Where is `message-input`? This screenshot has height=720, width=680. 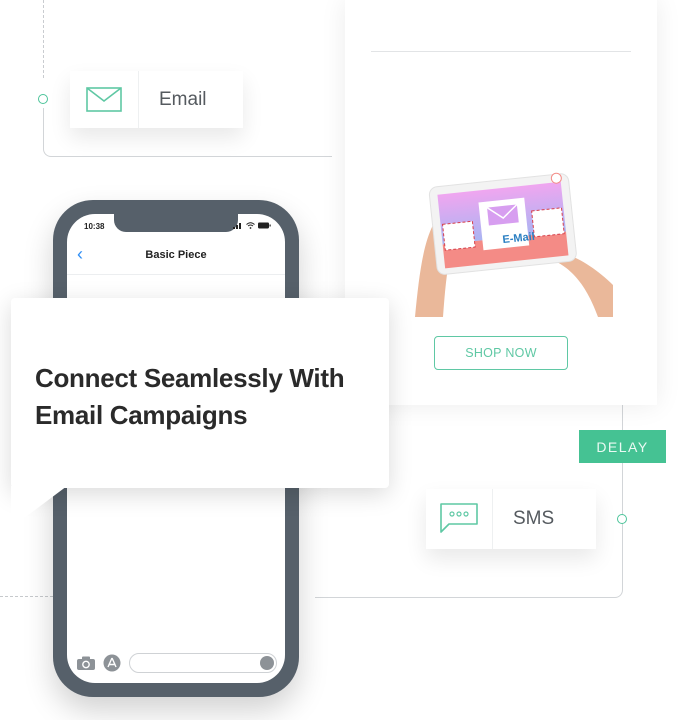
message-input is located at coordinates (203, 663).